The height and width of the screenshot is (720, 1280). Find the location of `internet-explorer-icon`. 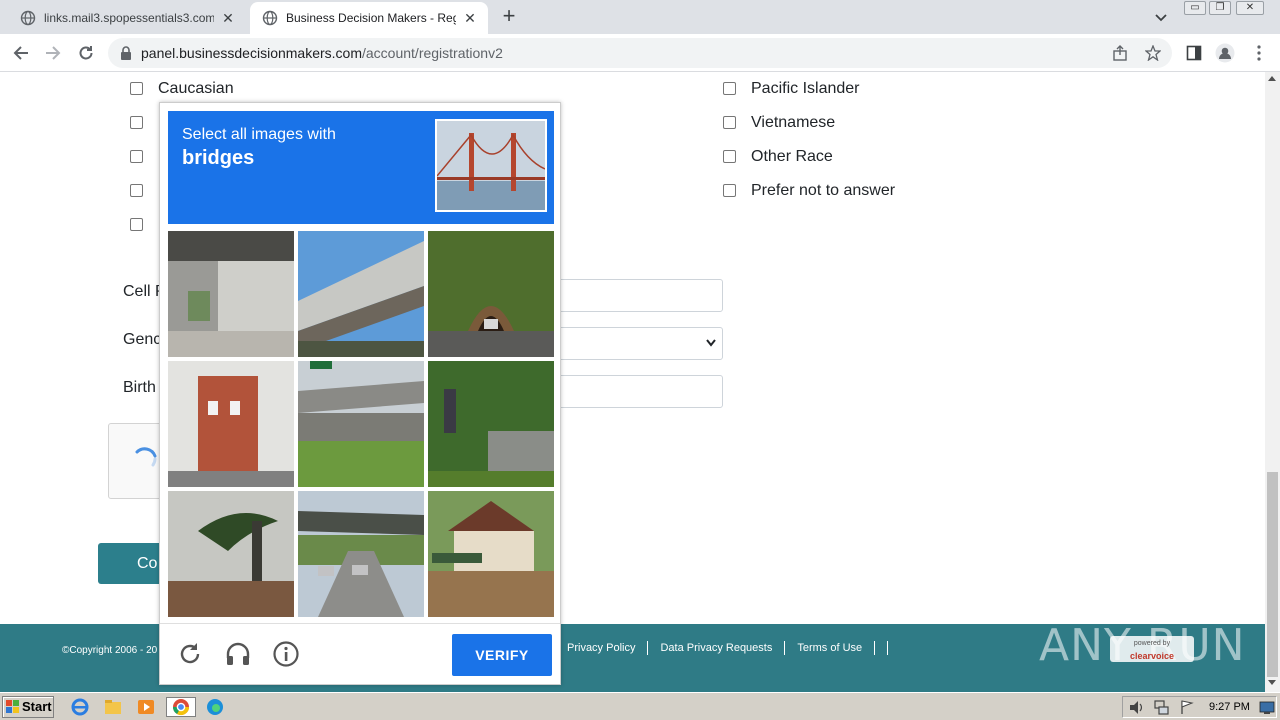

internet-explorer-icon is located at coordinates (80, 707).